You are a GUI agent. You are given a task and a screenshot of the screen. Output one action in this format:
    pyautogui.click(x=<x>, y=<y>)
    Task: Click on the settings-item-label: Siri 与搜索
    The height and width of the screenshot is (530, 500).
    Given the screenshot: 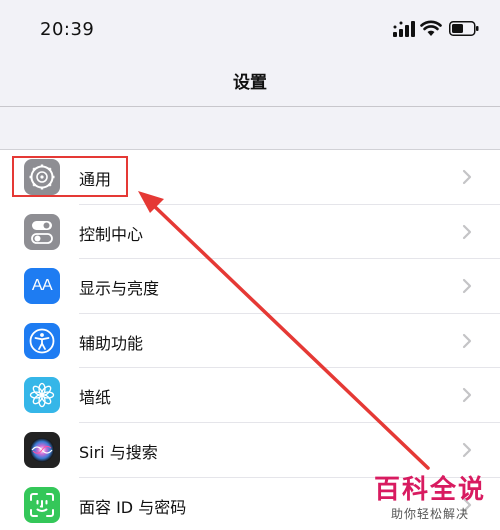 What is the action you would take?
    pyautogui.click(x=118, y=452)
    